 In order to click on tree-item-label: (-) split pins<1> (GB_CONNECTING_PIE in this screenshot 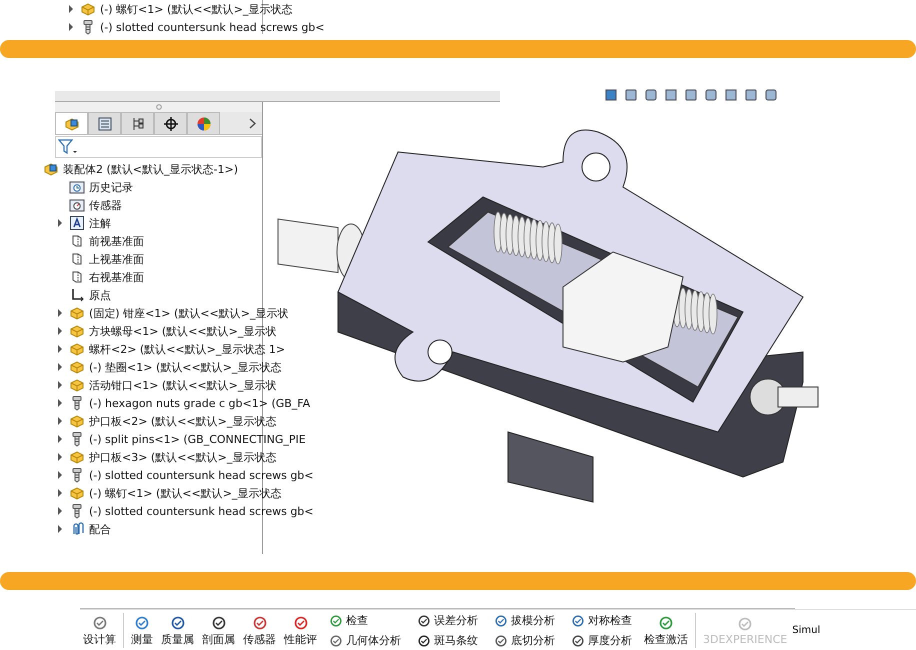, I will do `click(197, 439)`.